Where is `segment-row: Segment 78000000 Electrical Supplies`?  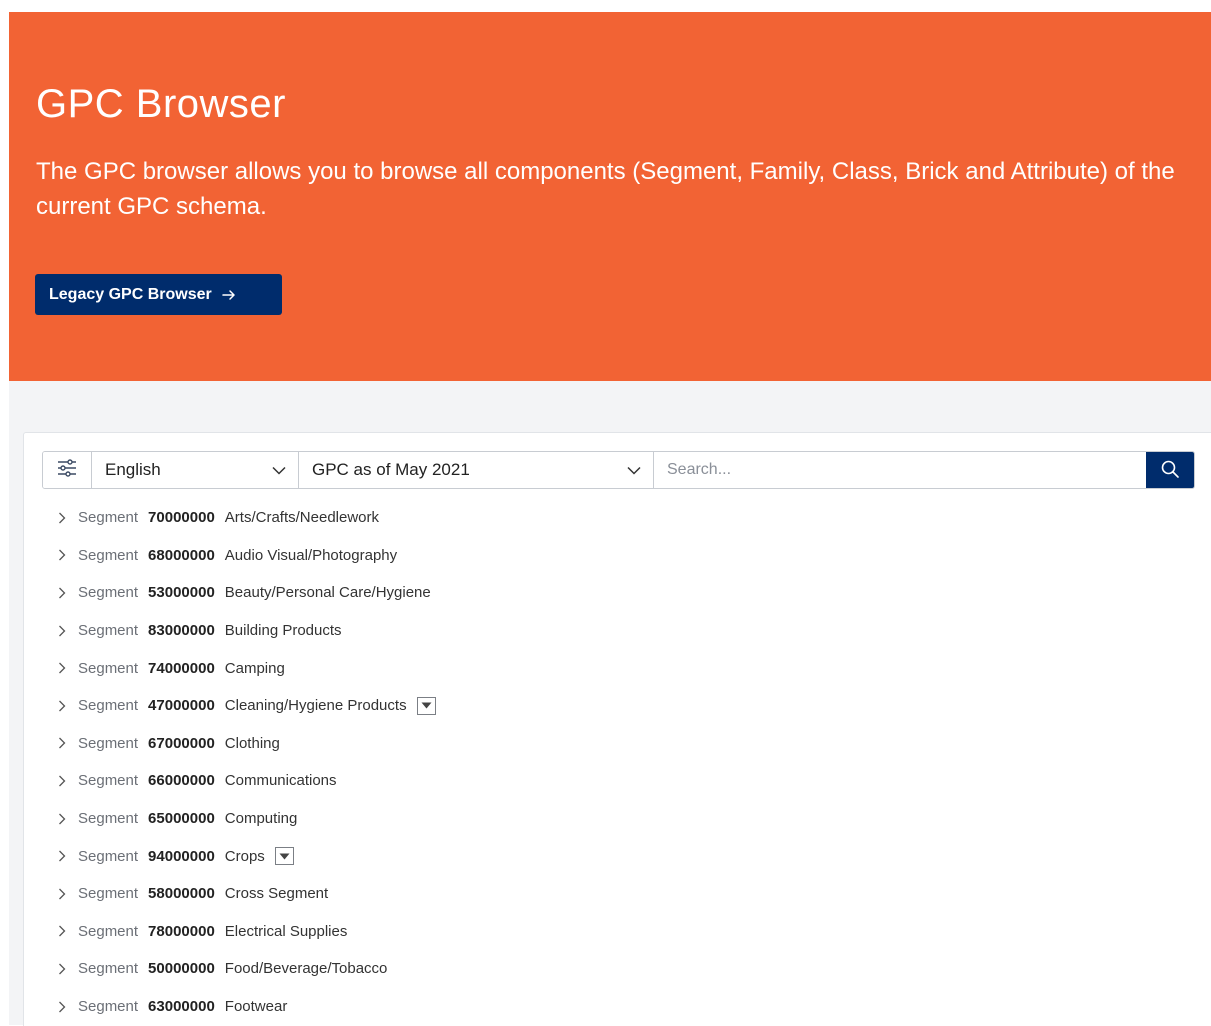
segment-row: Segment 78000000 Electrical Supplies is located at coordinates (247, 932).